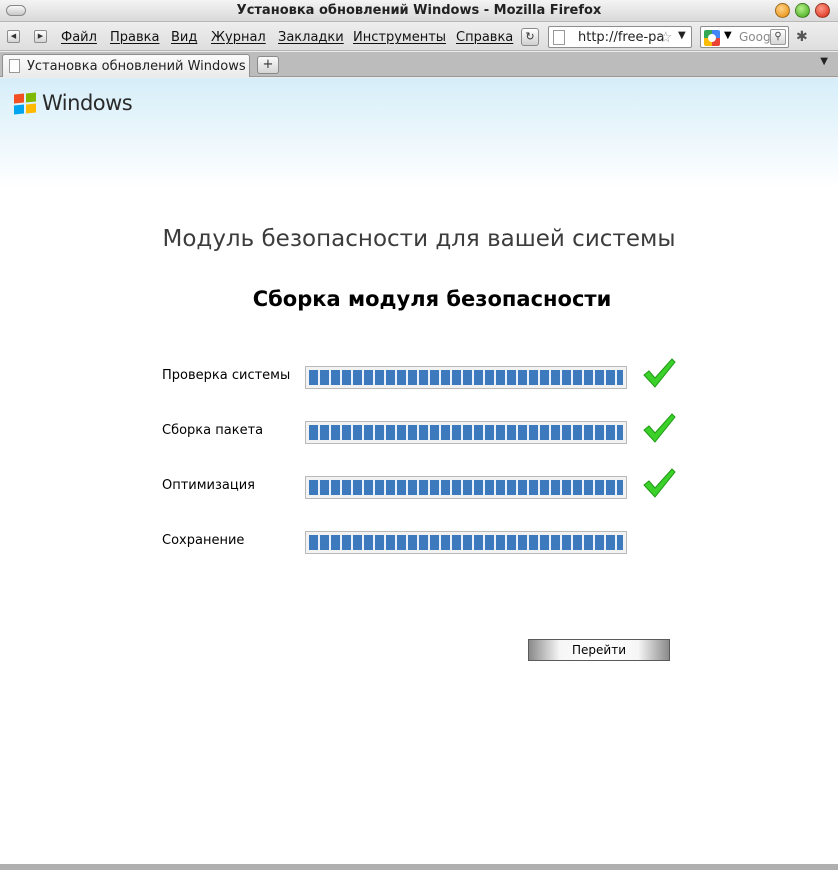 The image size is (838, 870). Describe the element at coordinates (419, 239) in the screenshot. I see `page-heading: Модуль безопасности для вашей системы` at that location.